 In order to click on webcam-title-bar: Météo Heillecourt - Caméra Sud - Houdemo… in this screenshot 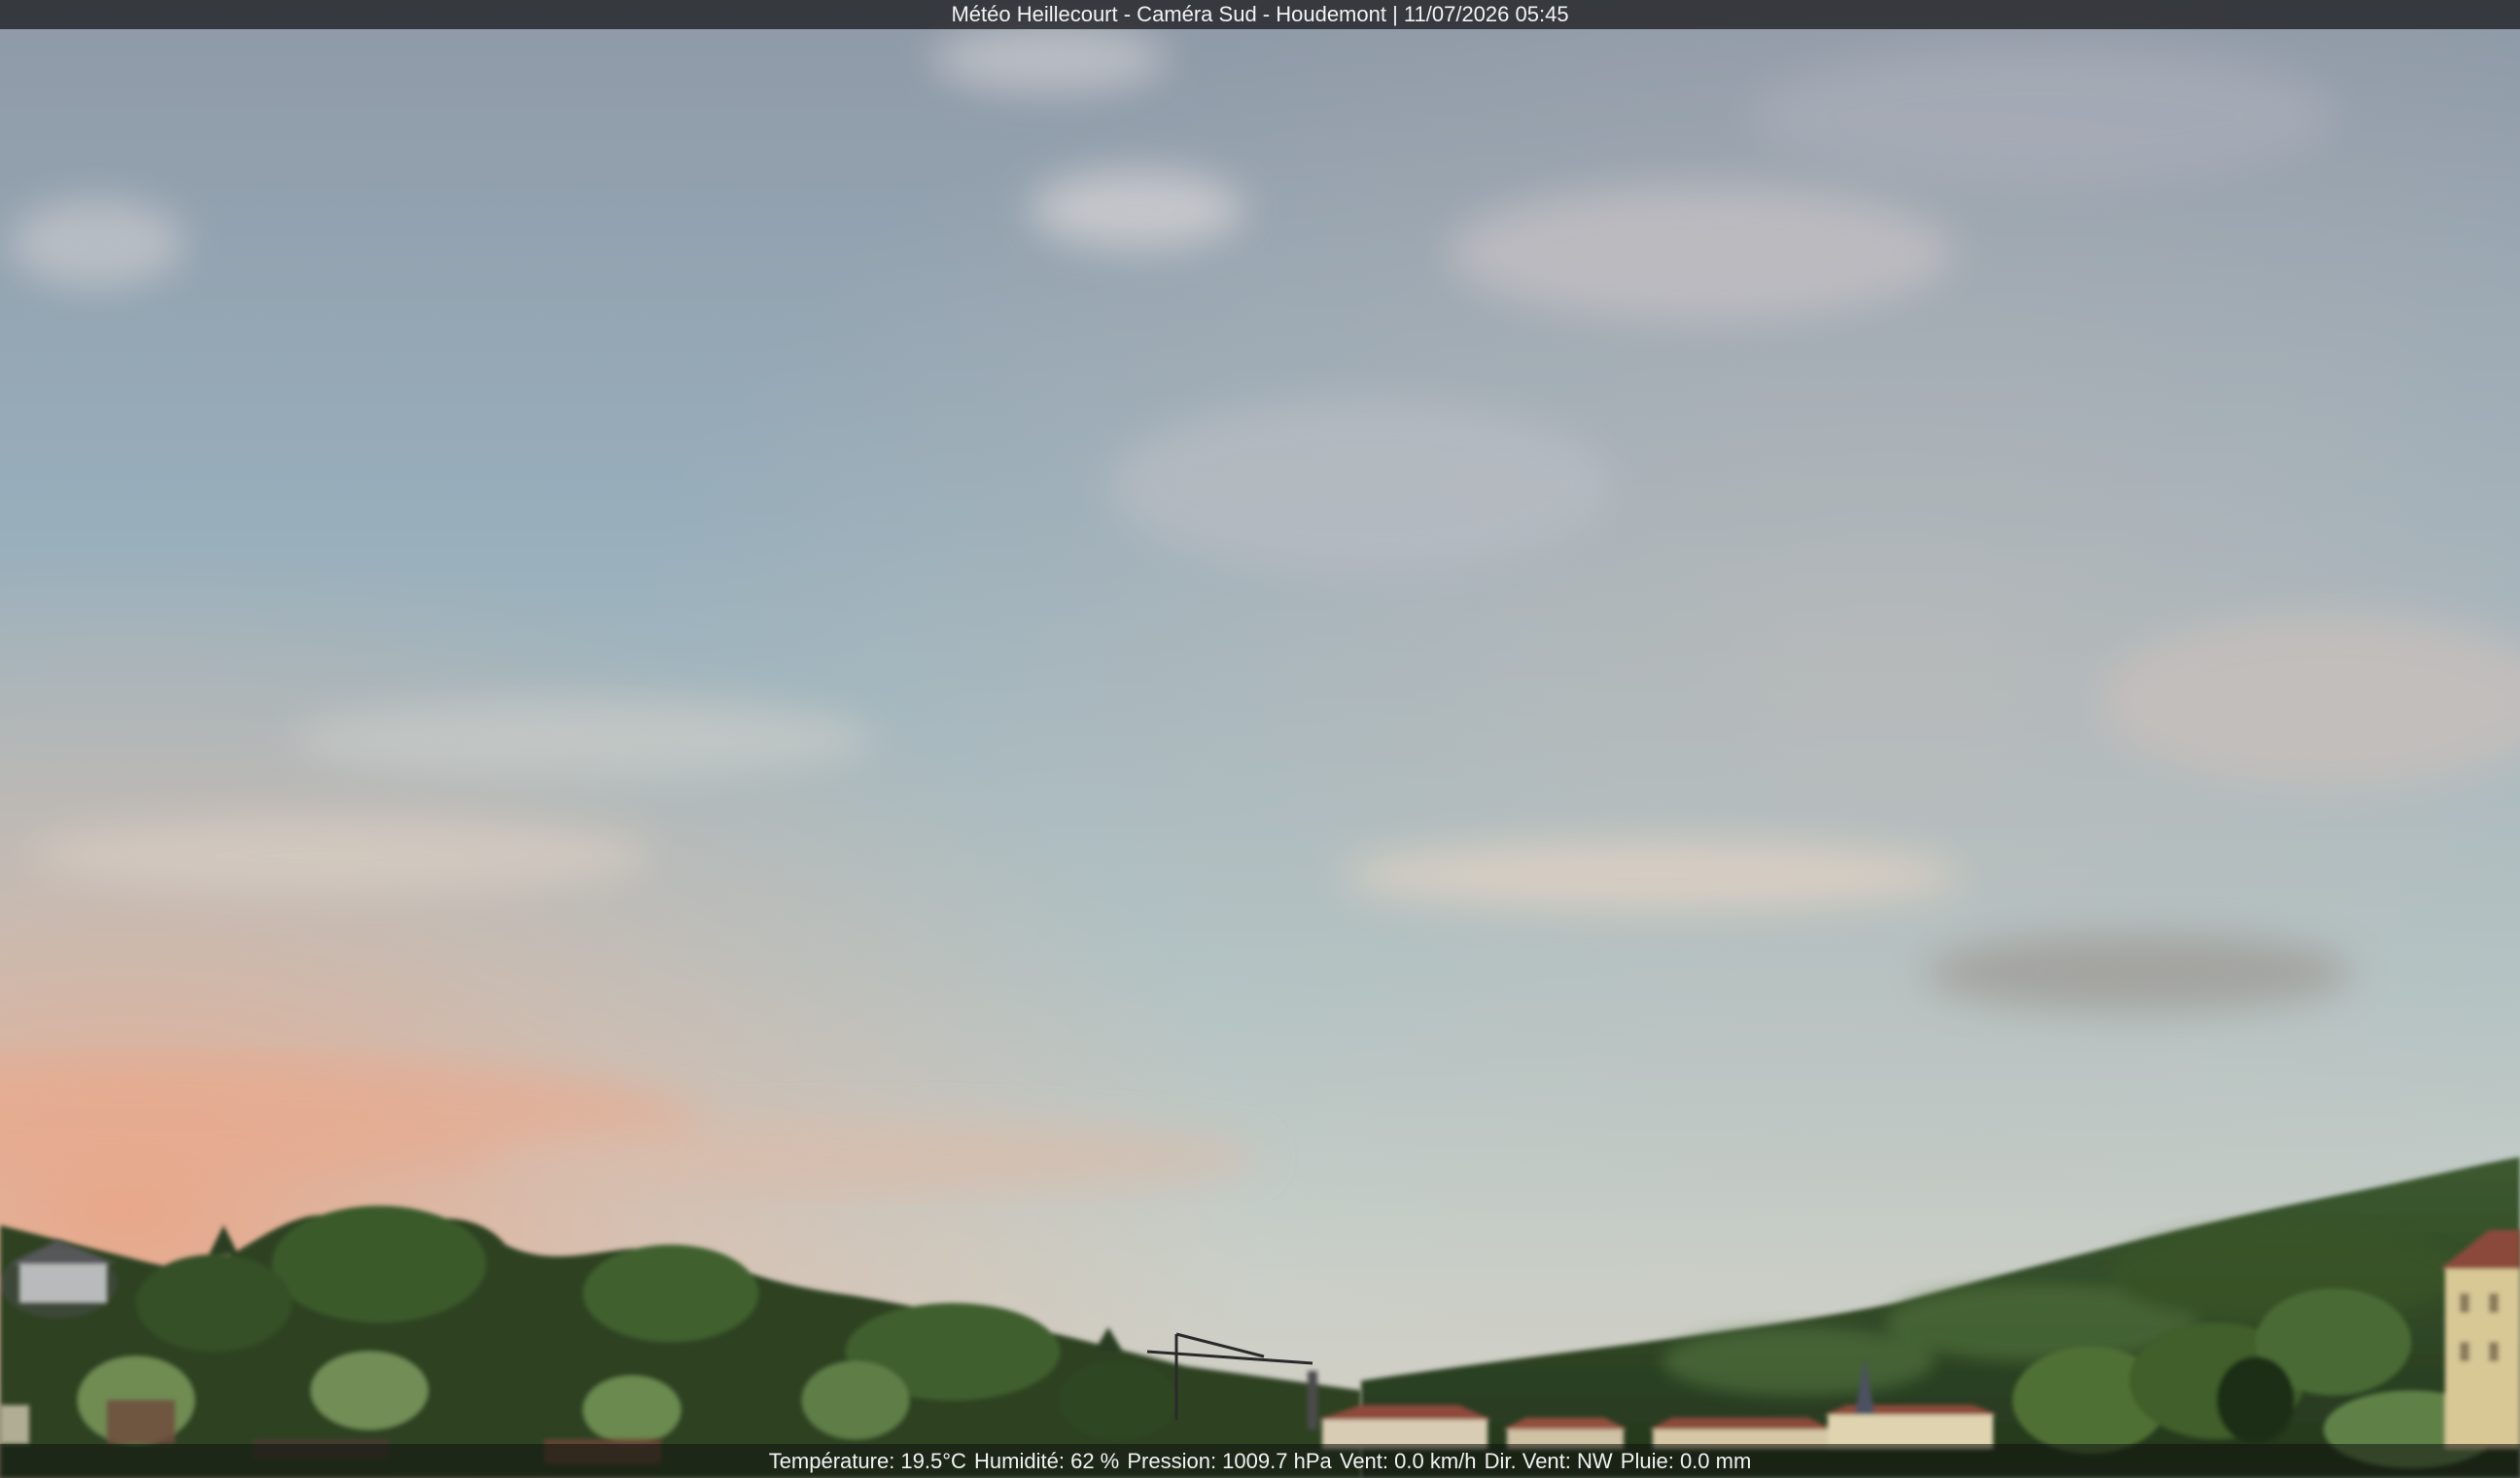, I will do `click(1260, 14)`.